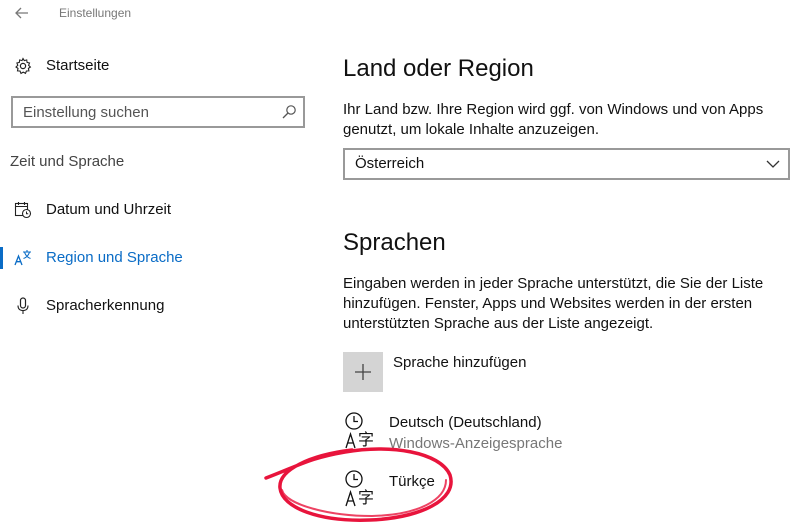 This screenshot has height=525, width=806. I want to click on chevron-down-icon, so click(773, 164).